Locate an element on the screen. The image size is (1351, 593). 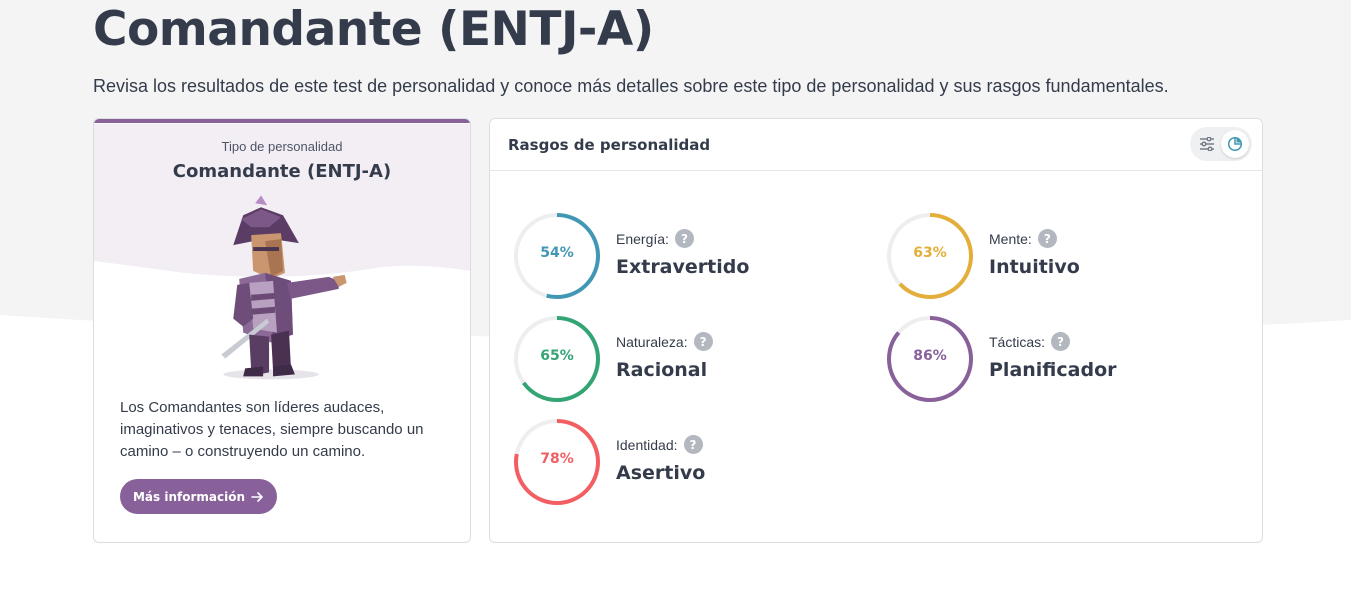
trait-value: Intuitivo is located at coordinates (1034, 267).